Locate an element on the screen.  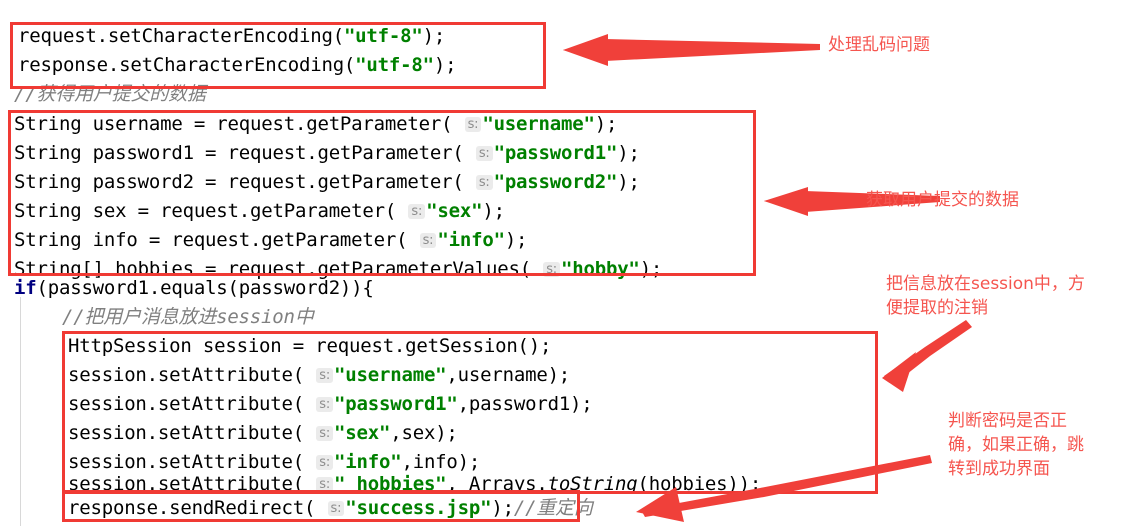
code-text: (hobbies)); is located at coordinates (699, 484).